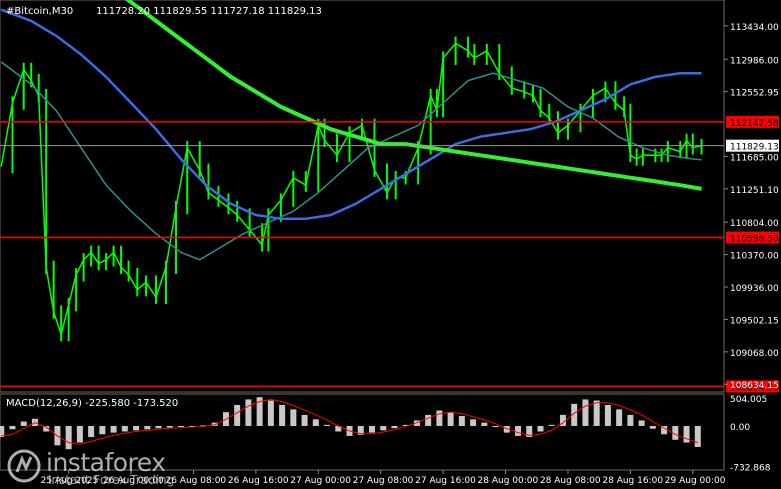 The image size is (781, 489). Describe the element at coordinates (258, 481) in the screenshot. I see `time-axis-label: 26 Aug 16:00` at that location.